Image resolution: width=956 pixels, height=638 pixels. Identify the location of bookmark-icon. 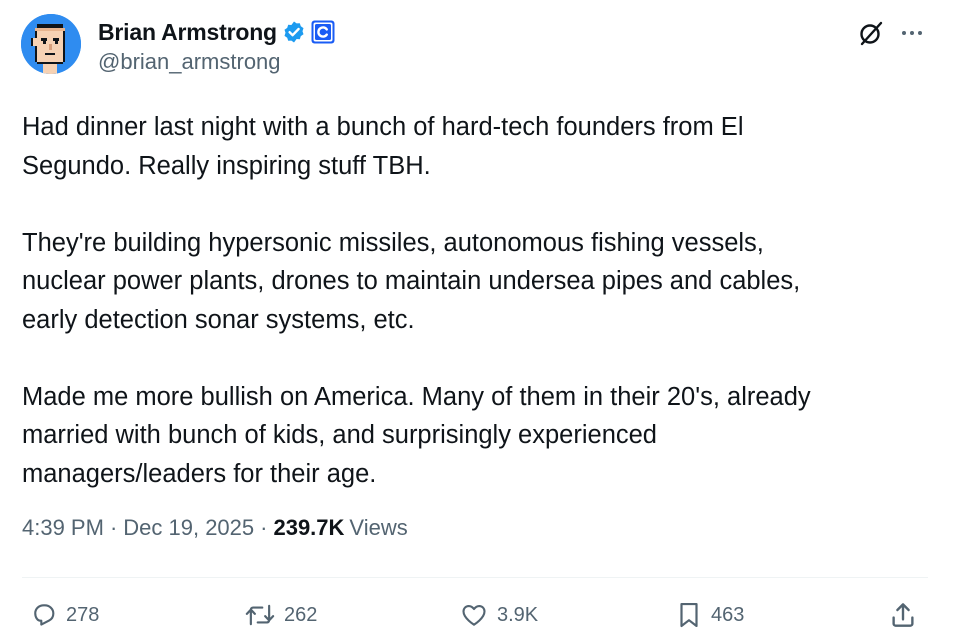
(689, 615).